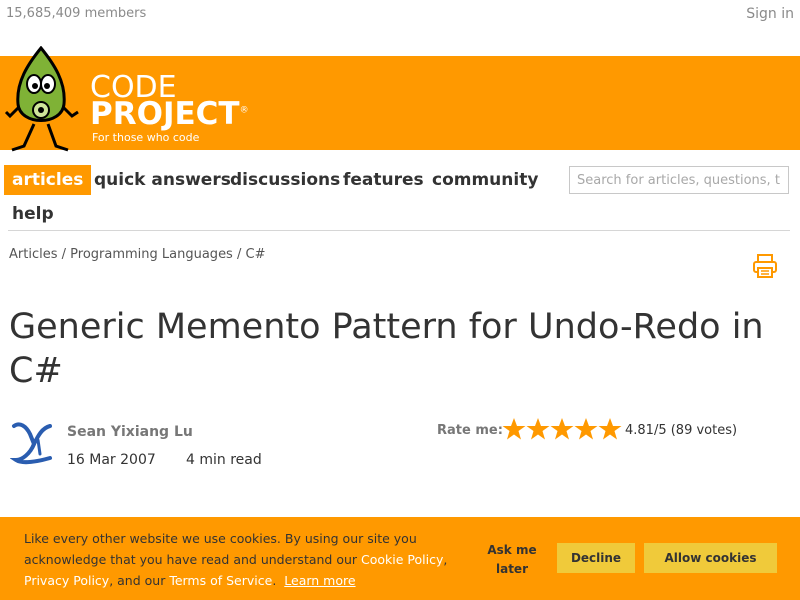 Image resolution: width=800 pixels, height=600 pixels. Describe the element at coordinates (710, 558) in the screenshot. I see `allow-cookies-button: Allow cookies` at that location.